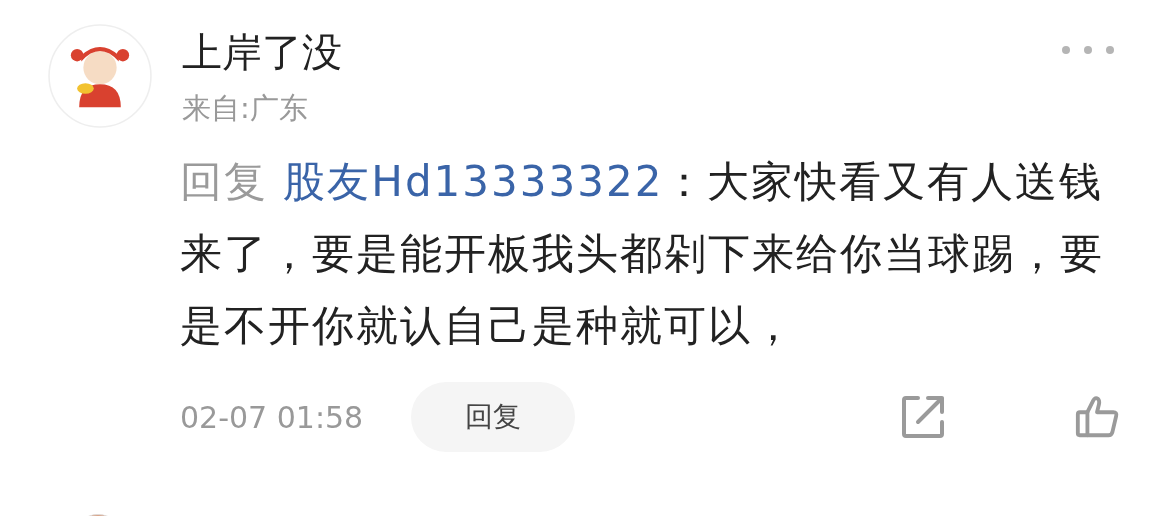  Describe the element at coordinates (245, 108) in the screenshot. I see `location-text: 来自:广东` at that location.